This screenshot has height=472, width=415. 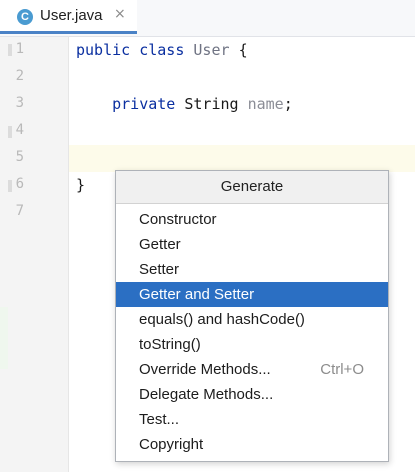 What do you see at coordinates (252, 219) in the screenshot?
I see `menu-item-constructor: Constructor` at bounding box center [252, 219].